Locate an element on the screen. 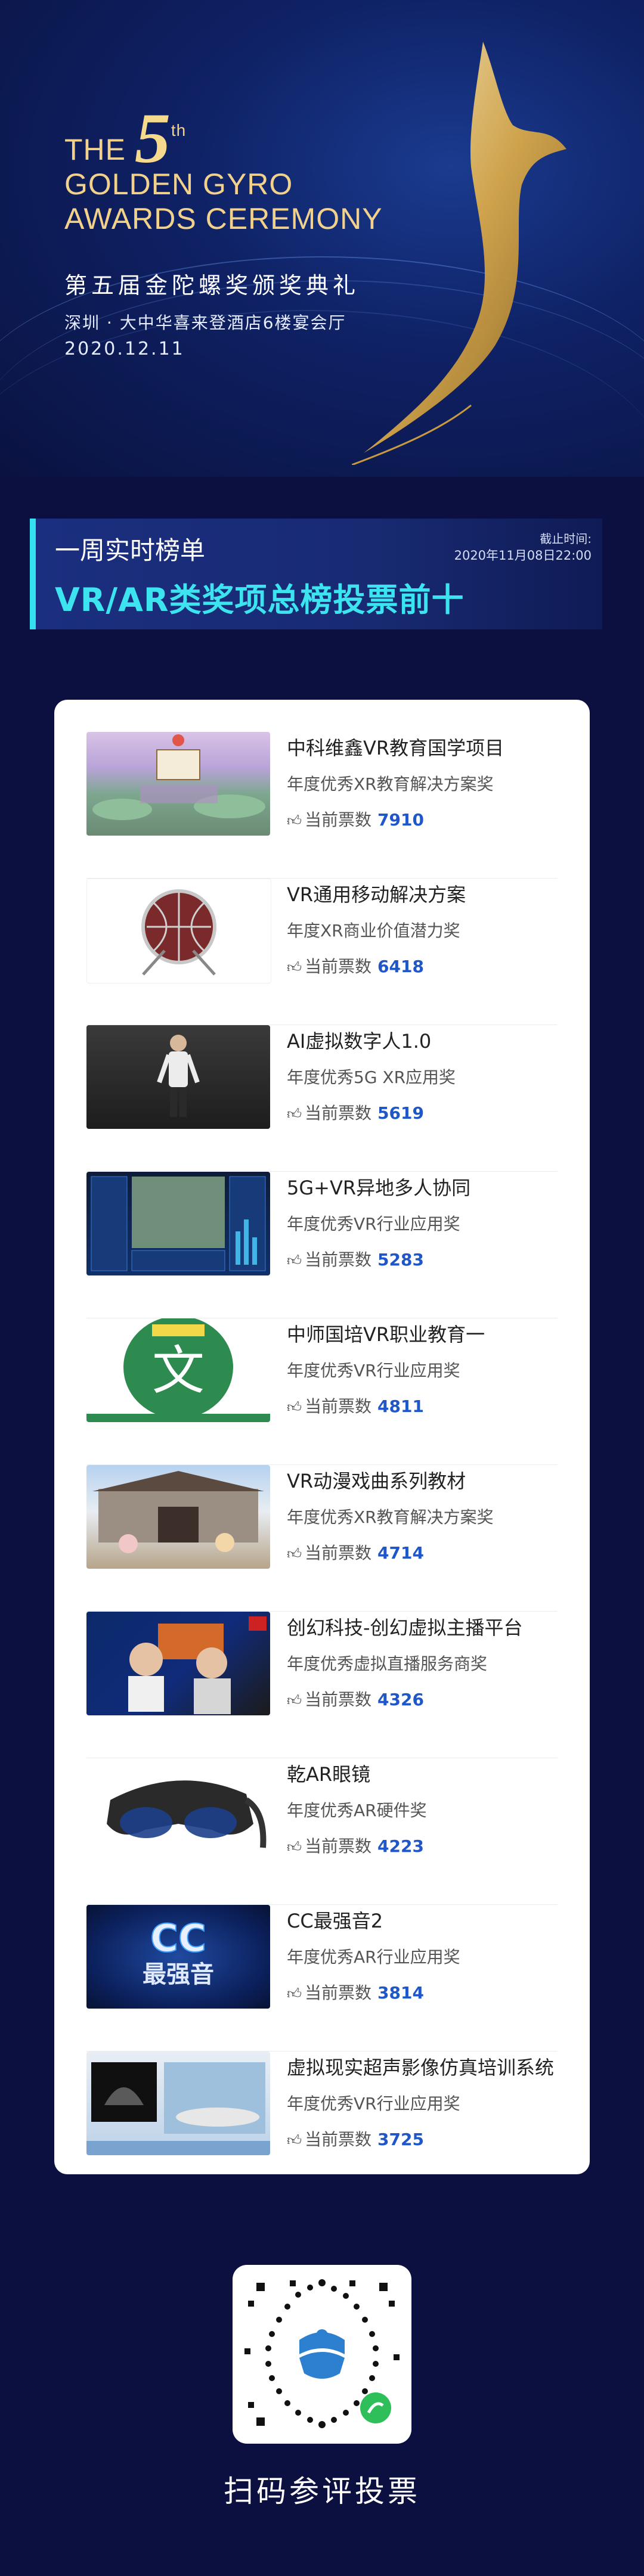 The image size is (644, 2576). item-thumbnail: CC 最强音 is located at coordinates (178, 1957).